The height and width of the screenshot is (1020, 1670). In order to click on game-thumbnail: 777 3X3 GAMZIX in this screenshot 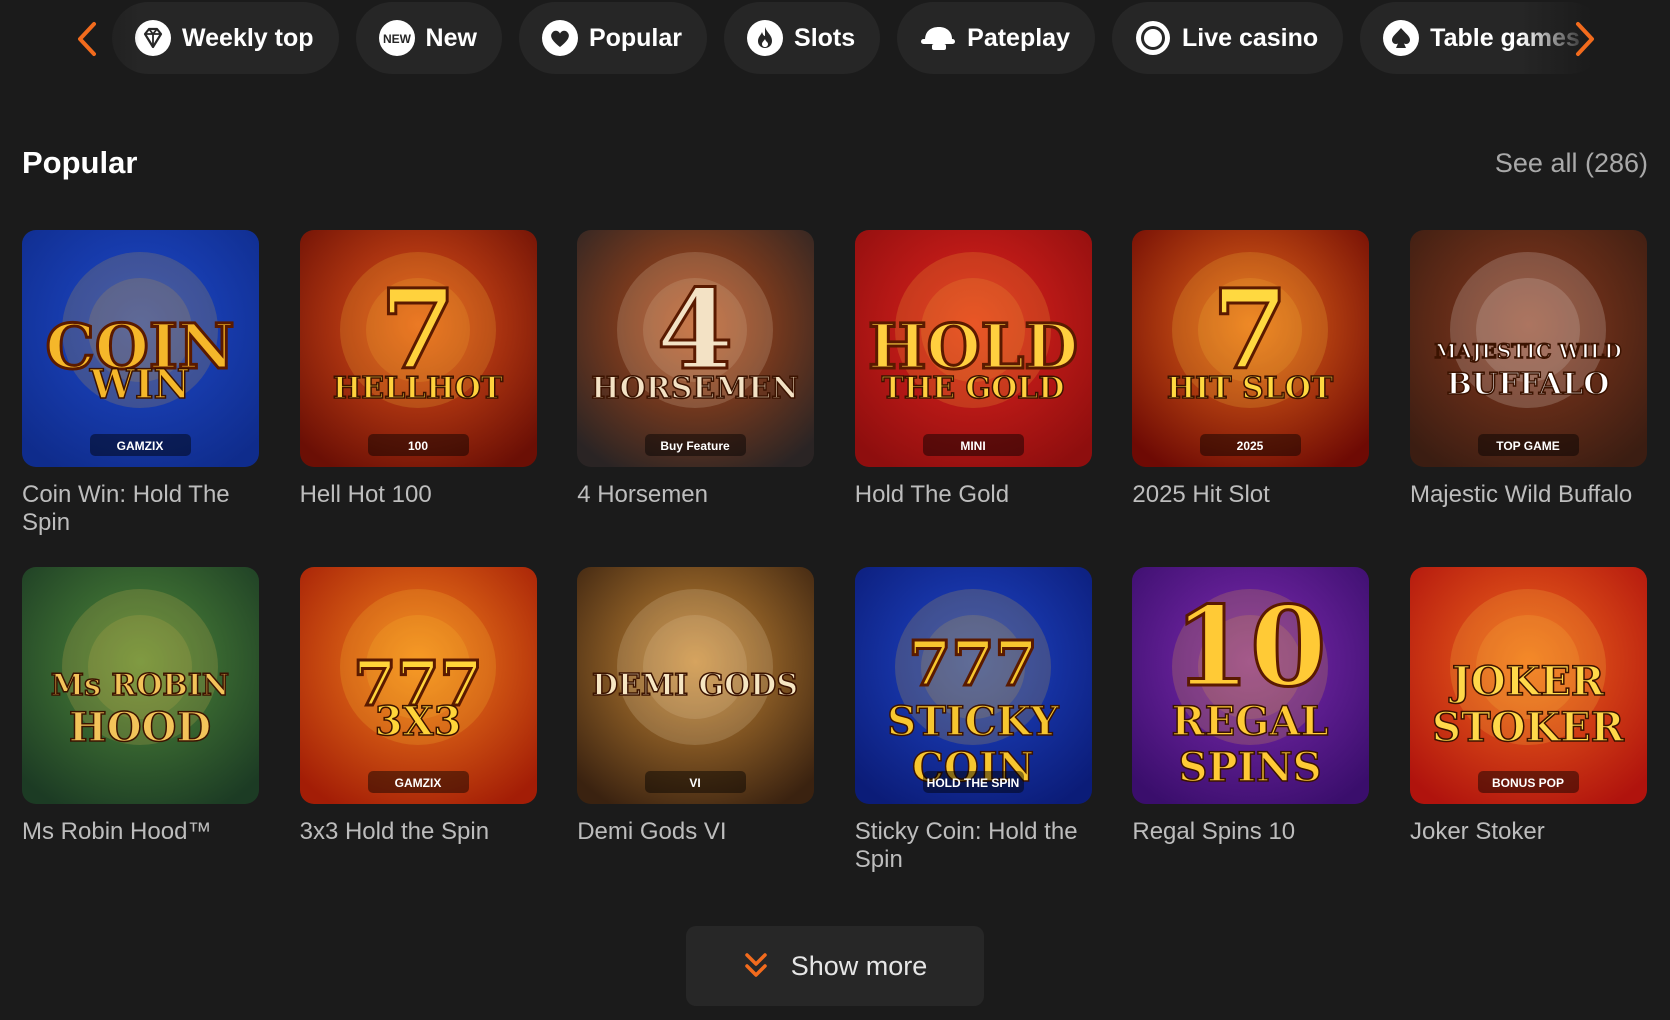, I will do `click(418, 685)`.